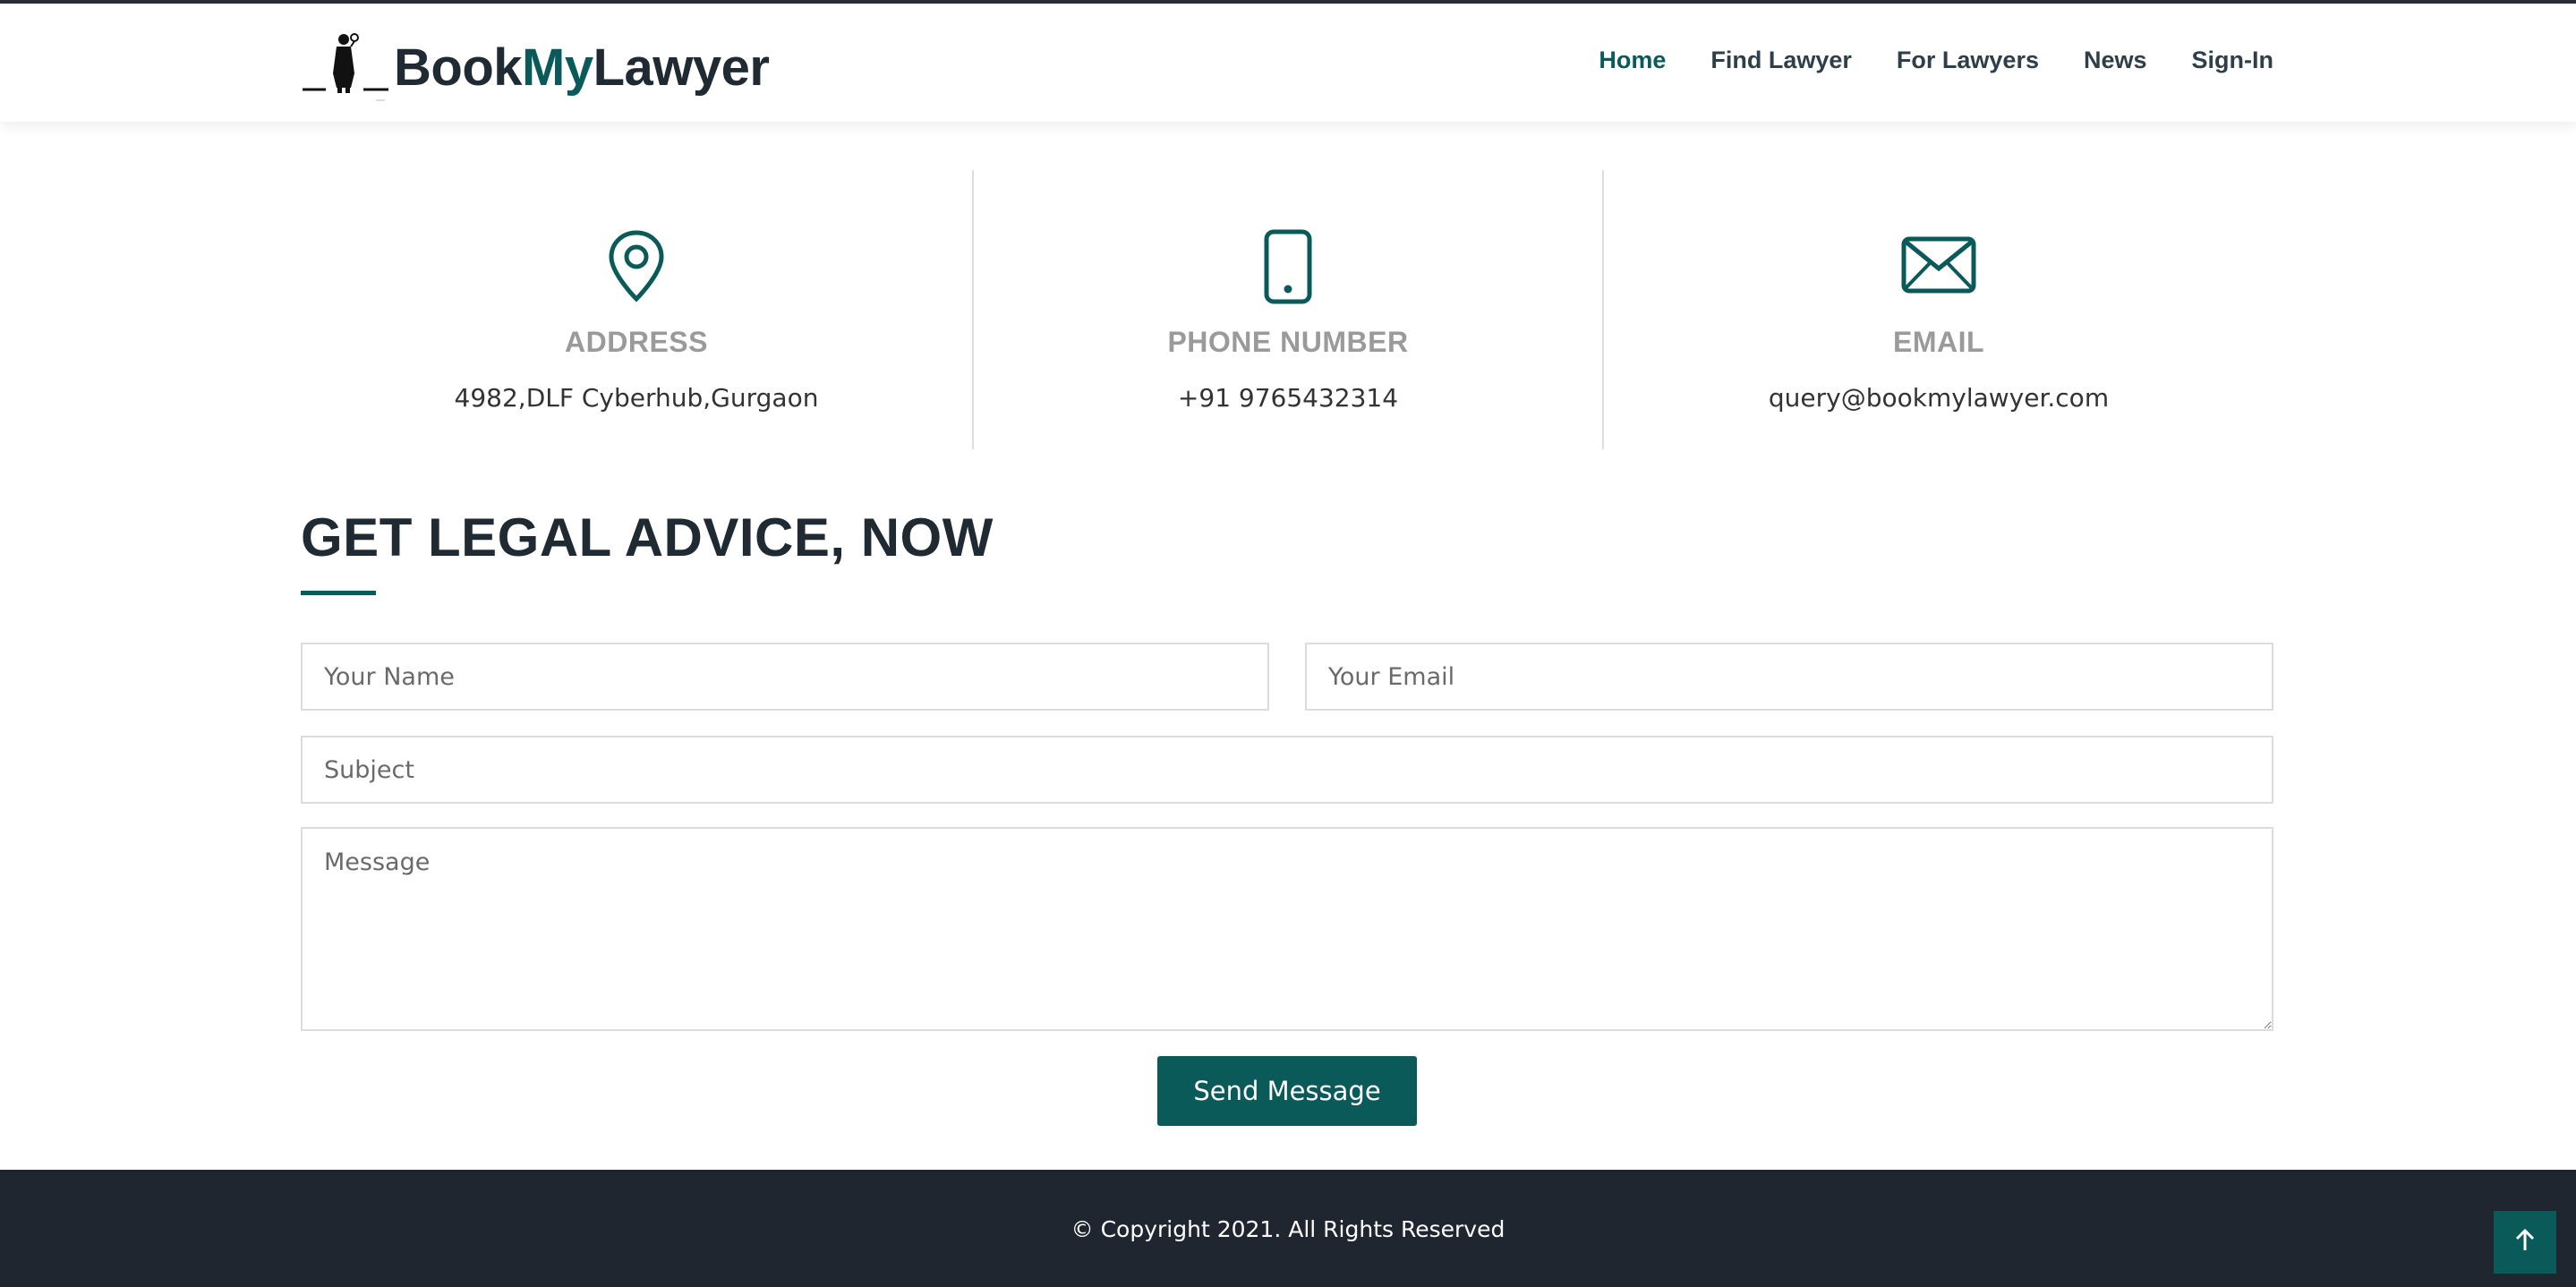 The image size is (2576, 1287). Describe the element at coordinates (1939, 398) in the screenshot. I see `email-value: query@bookmylawyer.com` at that location.